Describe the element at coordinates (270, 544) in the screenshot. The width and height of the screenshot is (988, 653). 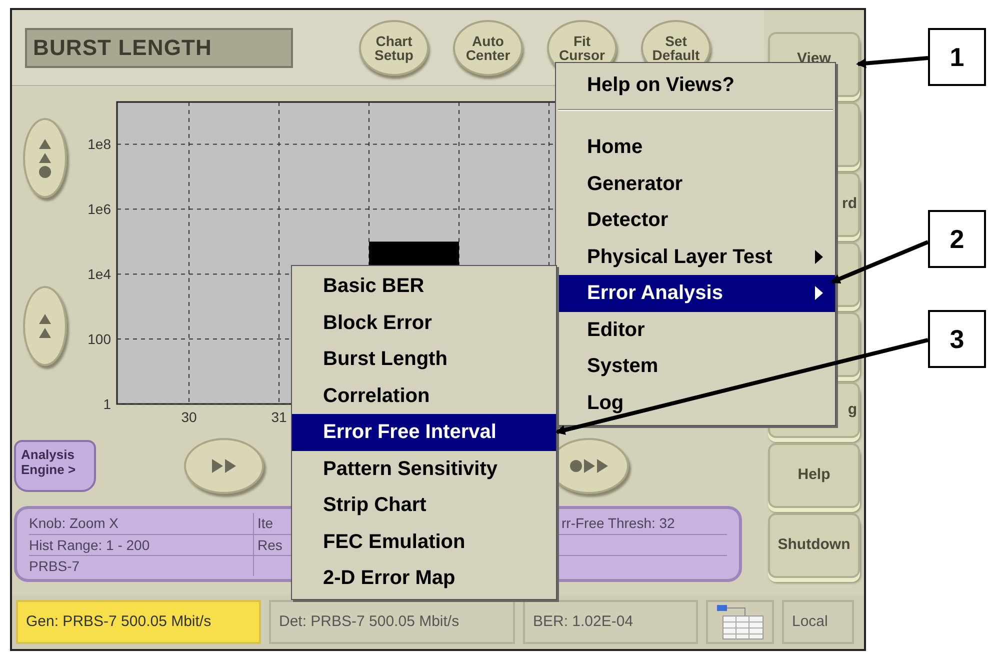
I see `info-text: Res` at that location.